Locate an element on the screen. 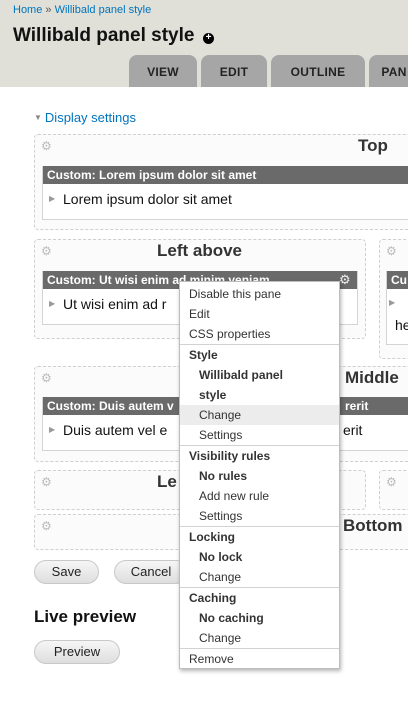 The height and width of the screenshot is (701, 408). menu-remove: Remove is located at coordinates (259, 659).